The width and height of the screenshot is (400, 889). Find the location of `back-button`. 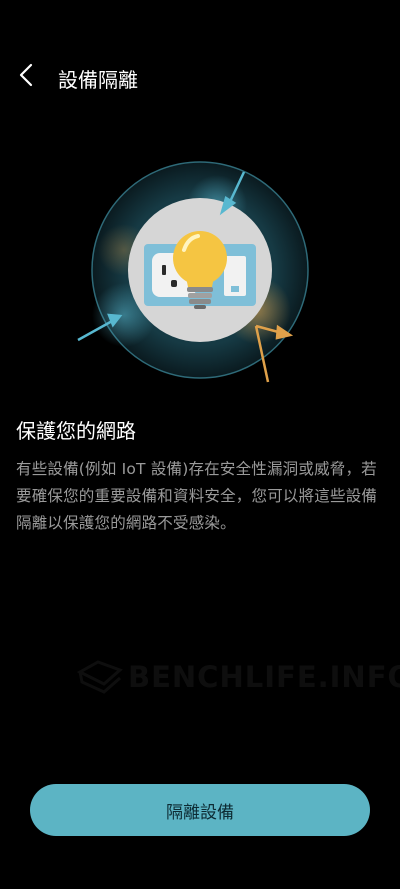

back-button is located at coordinates (27, 75).